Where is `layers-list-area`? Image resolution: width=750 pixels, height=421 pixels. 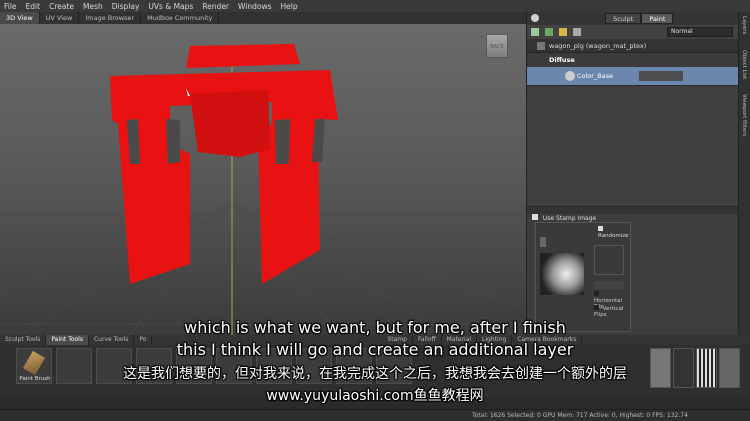
layers-list-area is located at coordinates (632, 145).